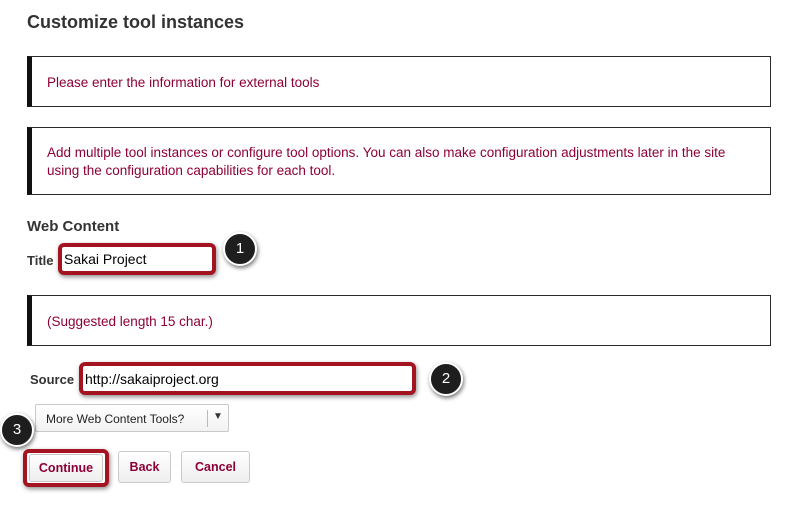 The width and height of the screenshot is (785, 507). I want to click on continue-button-highlight: Continue, so click(66, 468).